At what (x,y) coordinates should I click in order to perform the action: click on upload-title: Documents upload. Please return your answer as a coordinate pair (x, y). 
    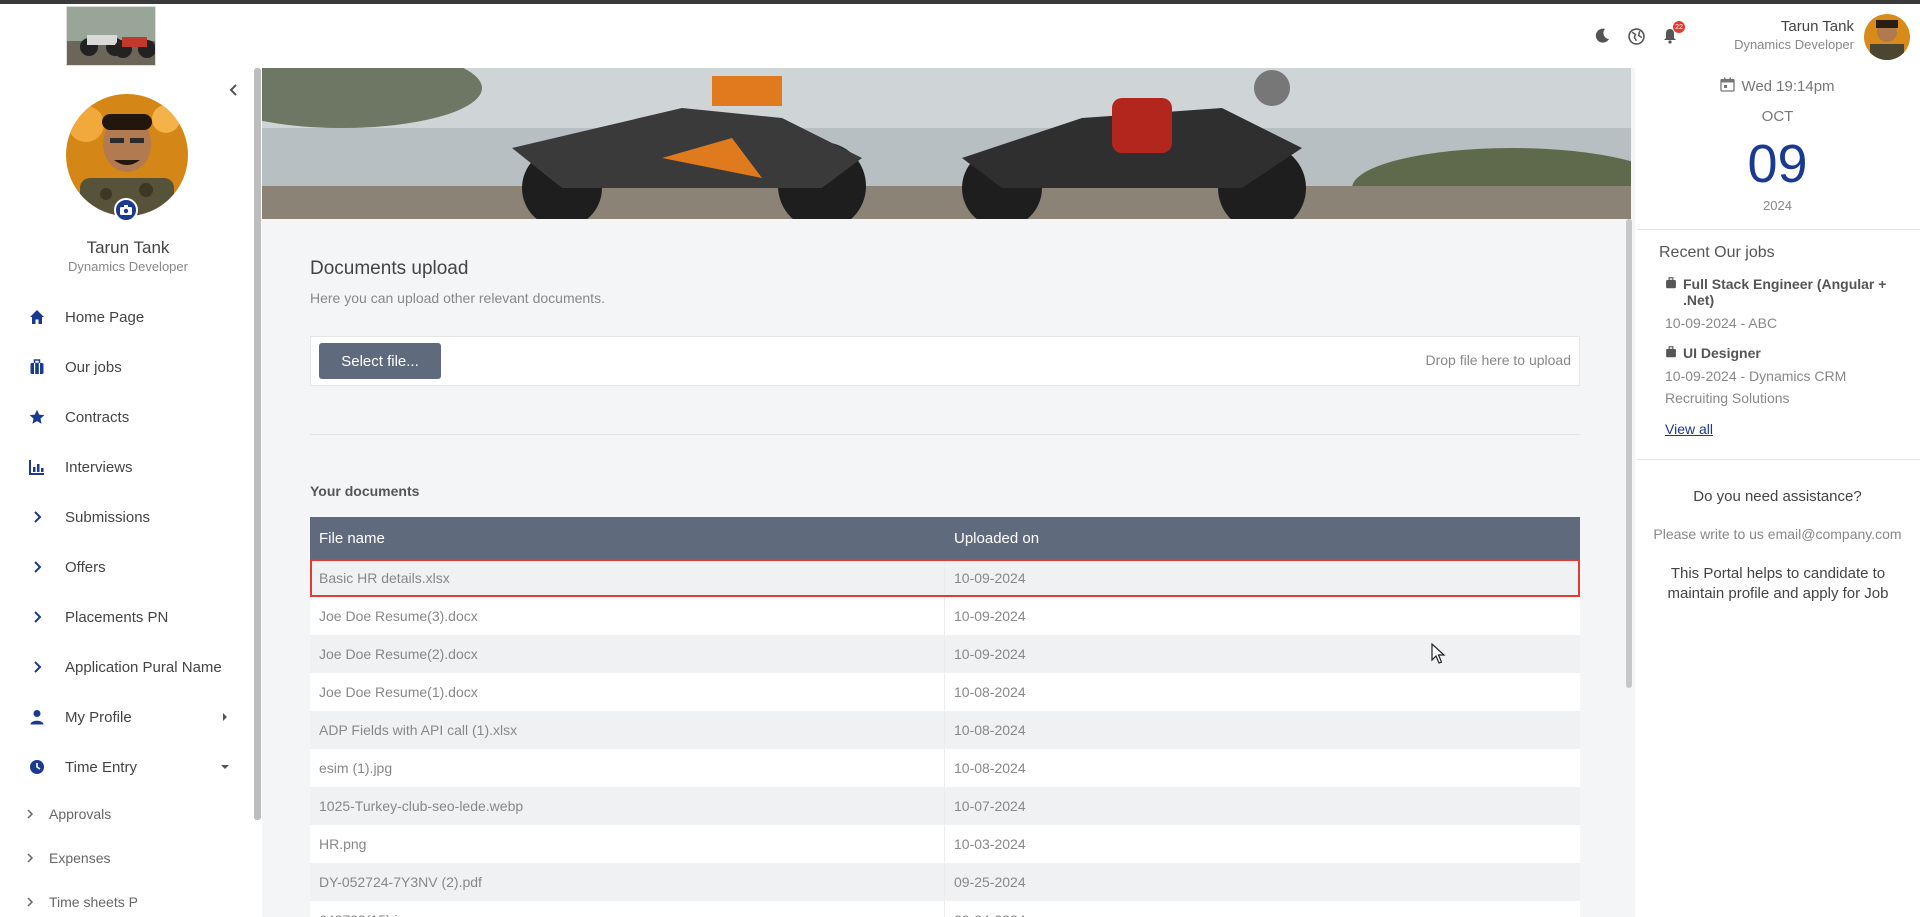
    Looking at the image, I should click on (389, 268).